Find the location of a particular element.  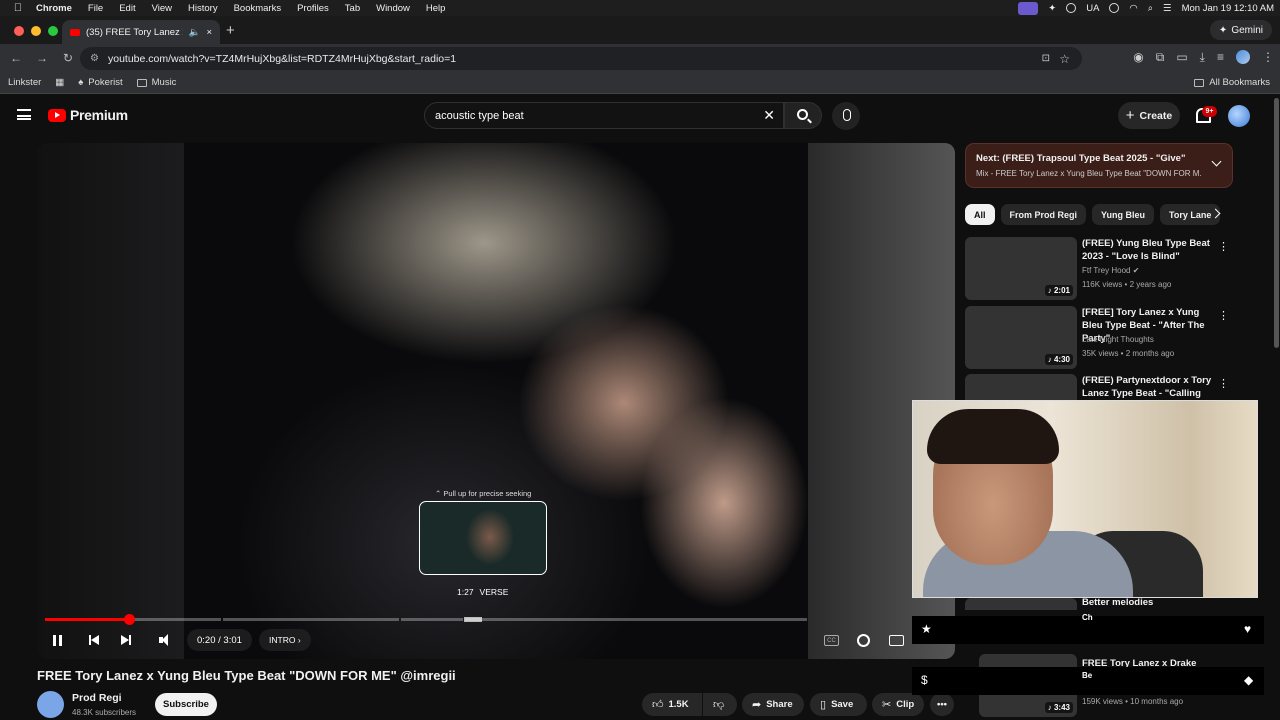

tab-close-icon: × is located at coordinates (209, 32).